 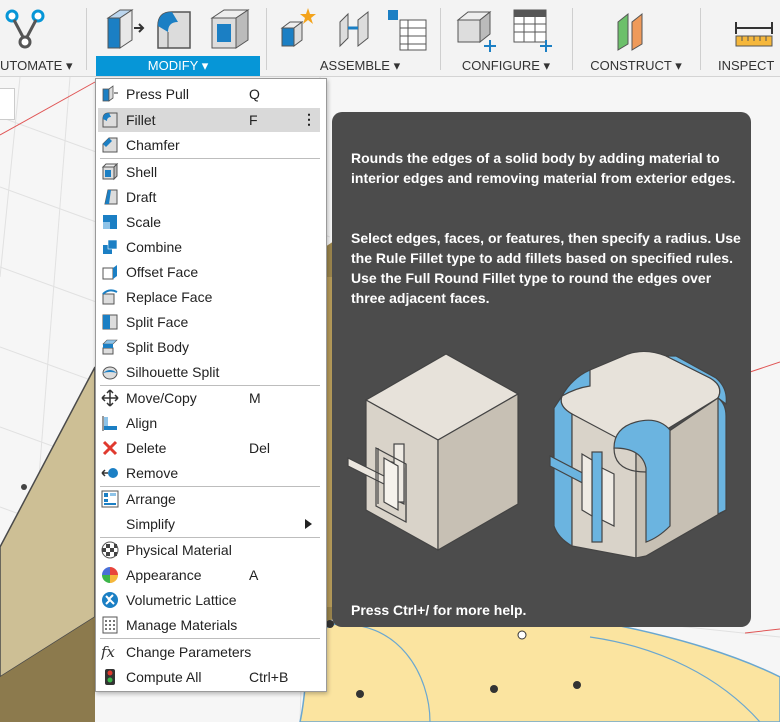 I want to click on appearance-icon, so click(x=110, y=575).